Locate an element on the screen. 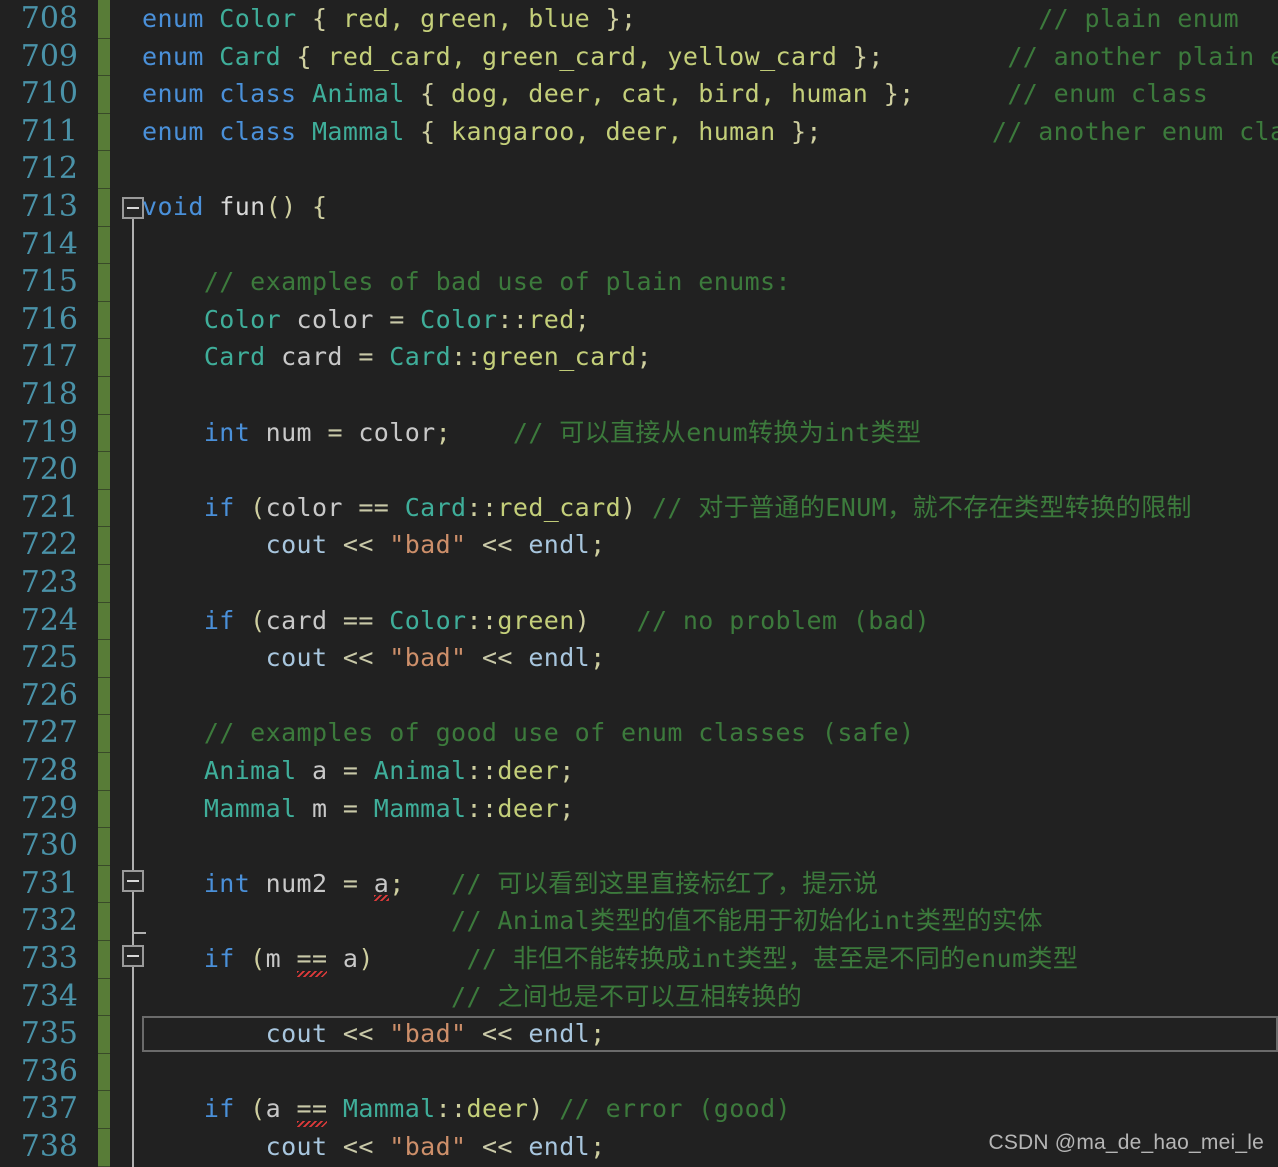 Image resolution: width=1278 pixels, height=1167 pixels. code-token: // Animal类型的值不能用于初始化int类型的实体 is located at coordinates (747, 921).